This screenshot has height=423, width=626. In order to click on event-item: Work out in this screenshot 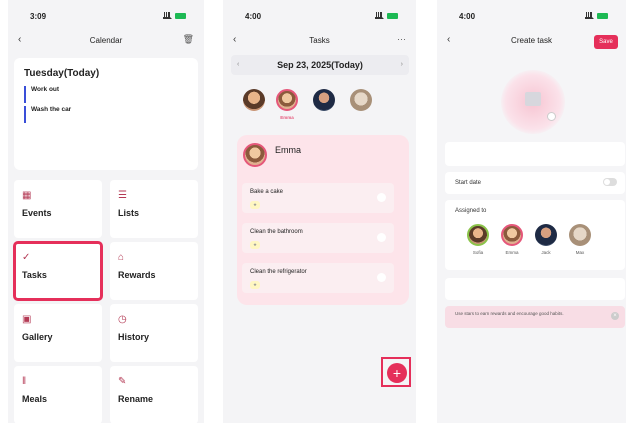, I will do `click(99, 94)`.